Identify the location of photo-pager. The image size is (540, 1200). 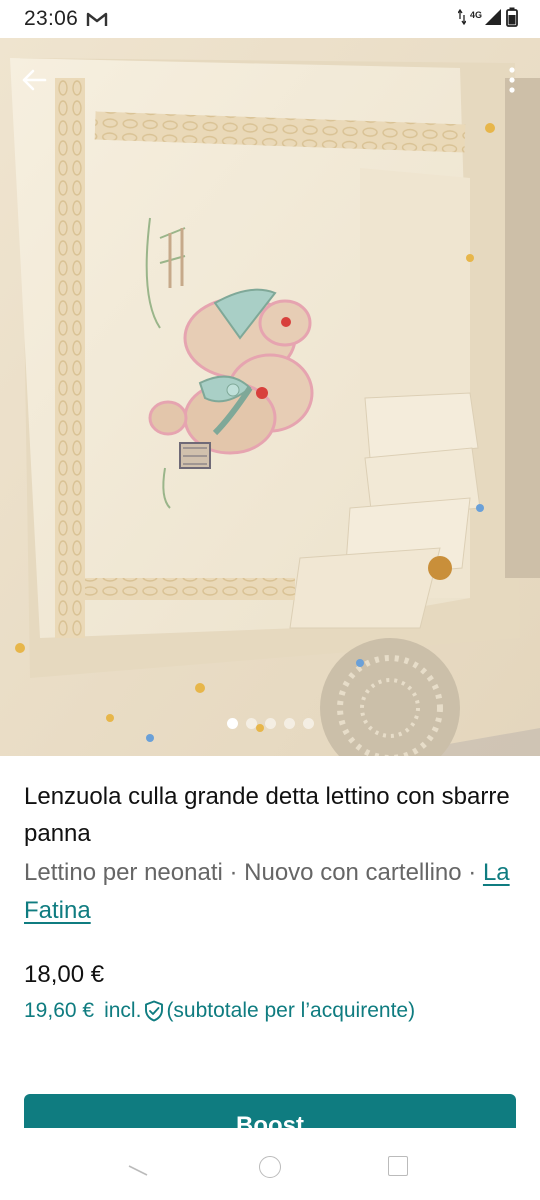
(270, 723).